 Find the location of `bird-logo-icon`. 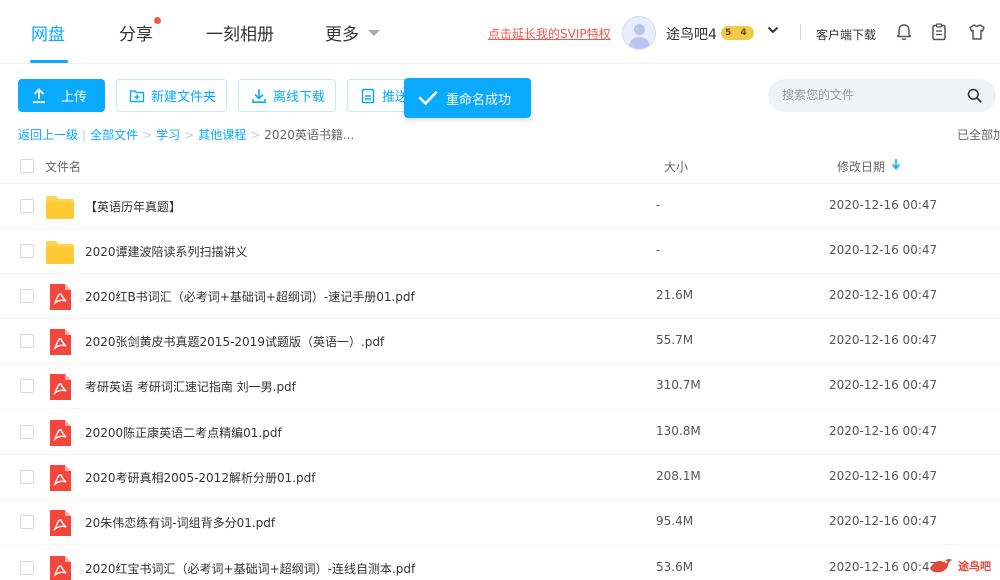

bird-logo-icon is located at coordinates (941, 565).